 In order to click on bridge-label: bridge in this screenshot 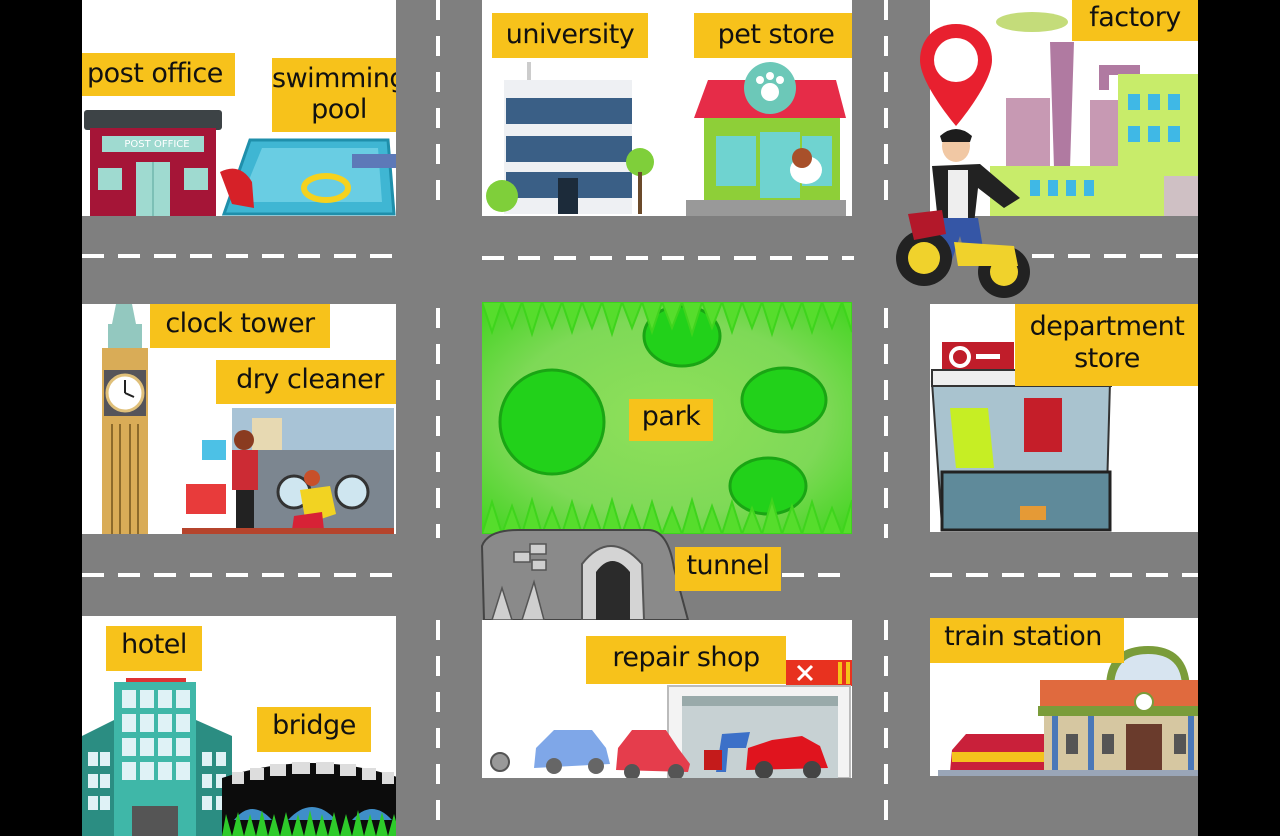, I will do `click(314, 729)`.